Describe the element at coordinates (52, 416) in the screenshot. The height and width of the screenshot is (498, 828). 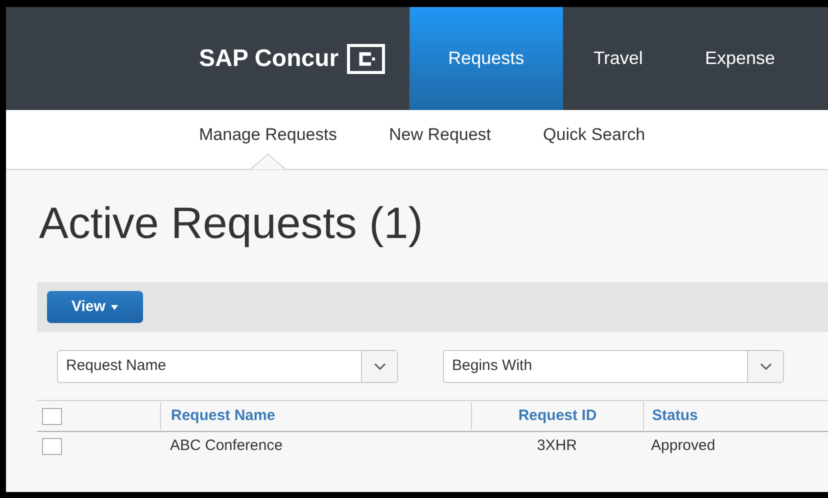
I see `select-all-checkbox` at that location.